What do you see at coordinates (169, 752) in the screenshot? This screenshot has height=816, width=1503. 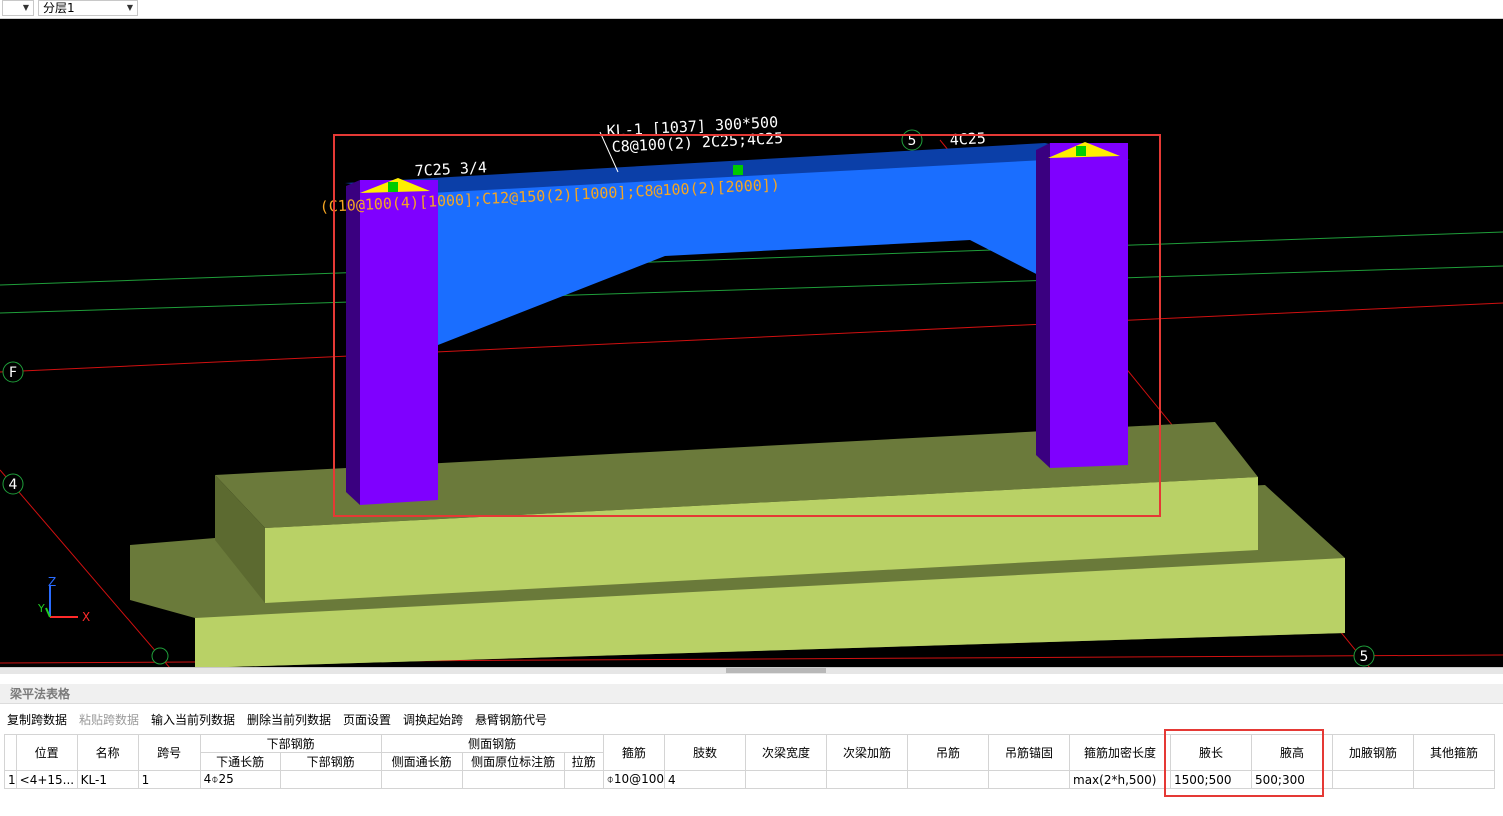 I see `header-span-no: 跨号` at bounding box center [169, 752].